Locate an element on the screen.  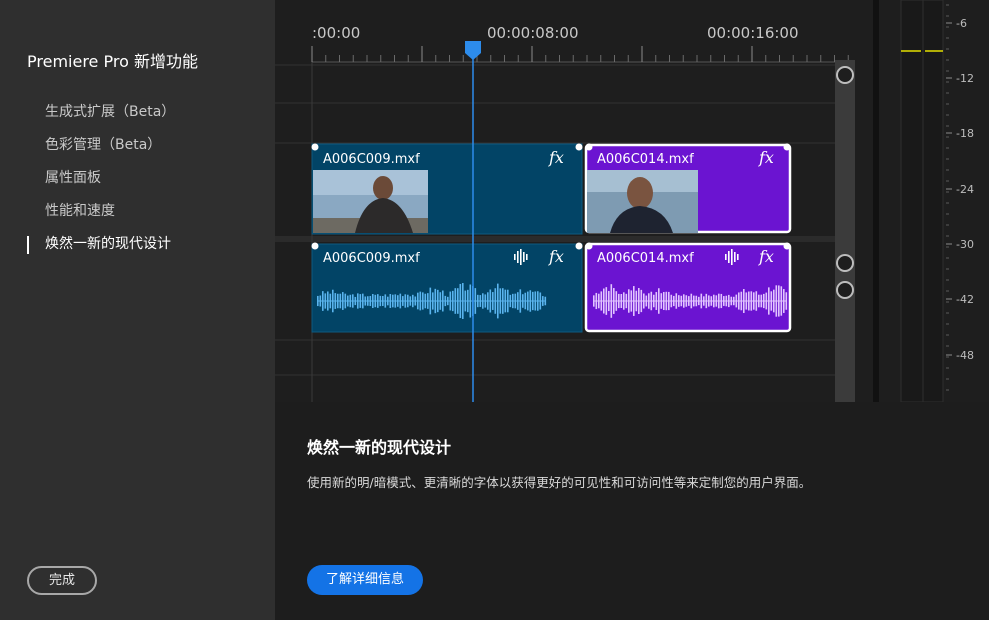
audio-clip-1-name: A006C009.mxf is located at coordinates (371, 258).